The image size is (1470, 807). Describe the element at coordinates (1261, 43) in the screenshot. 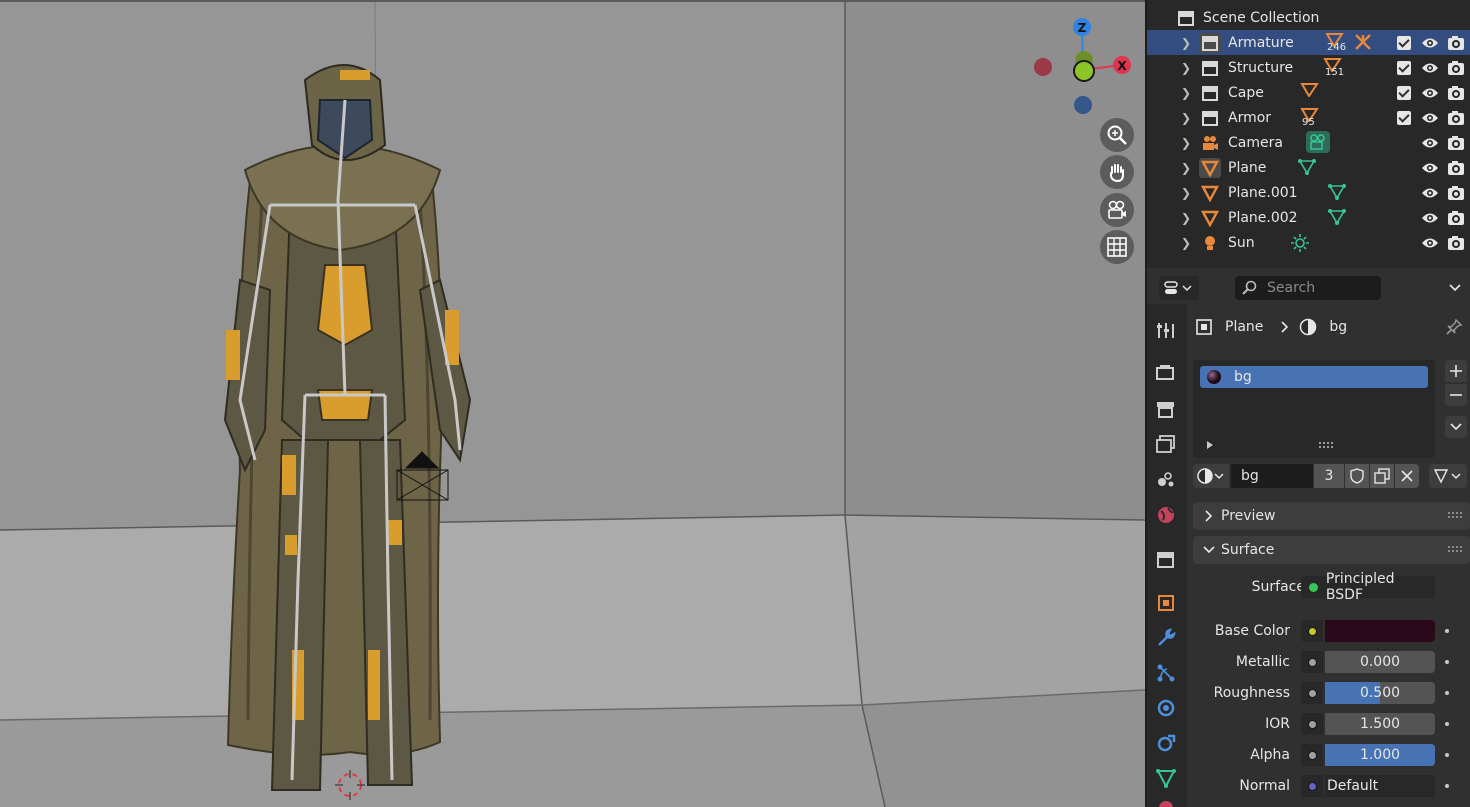

I see `outliner-item-name: Armature` at that location.